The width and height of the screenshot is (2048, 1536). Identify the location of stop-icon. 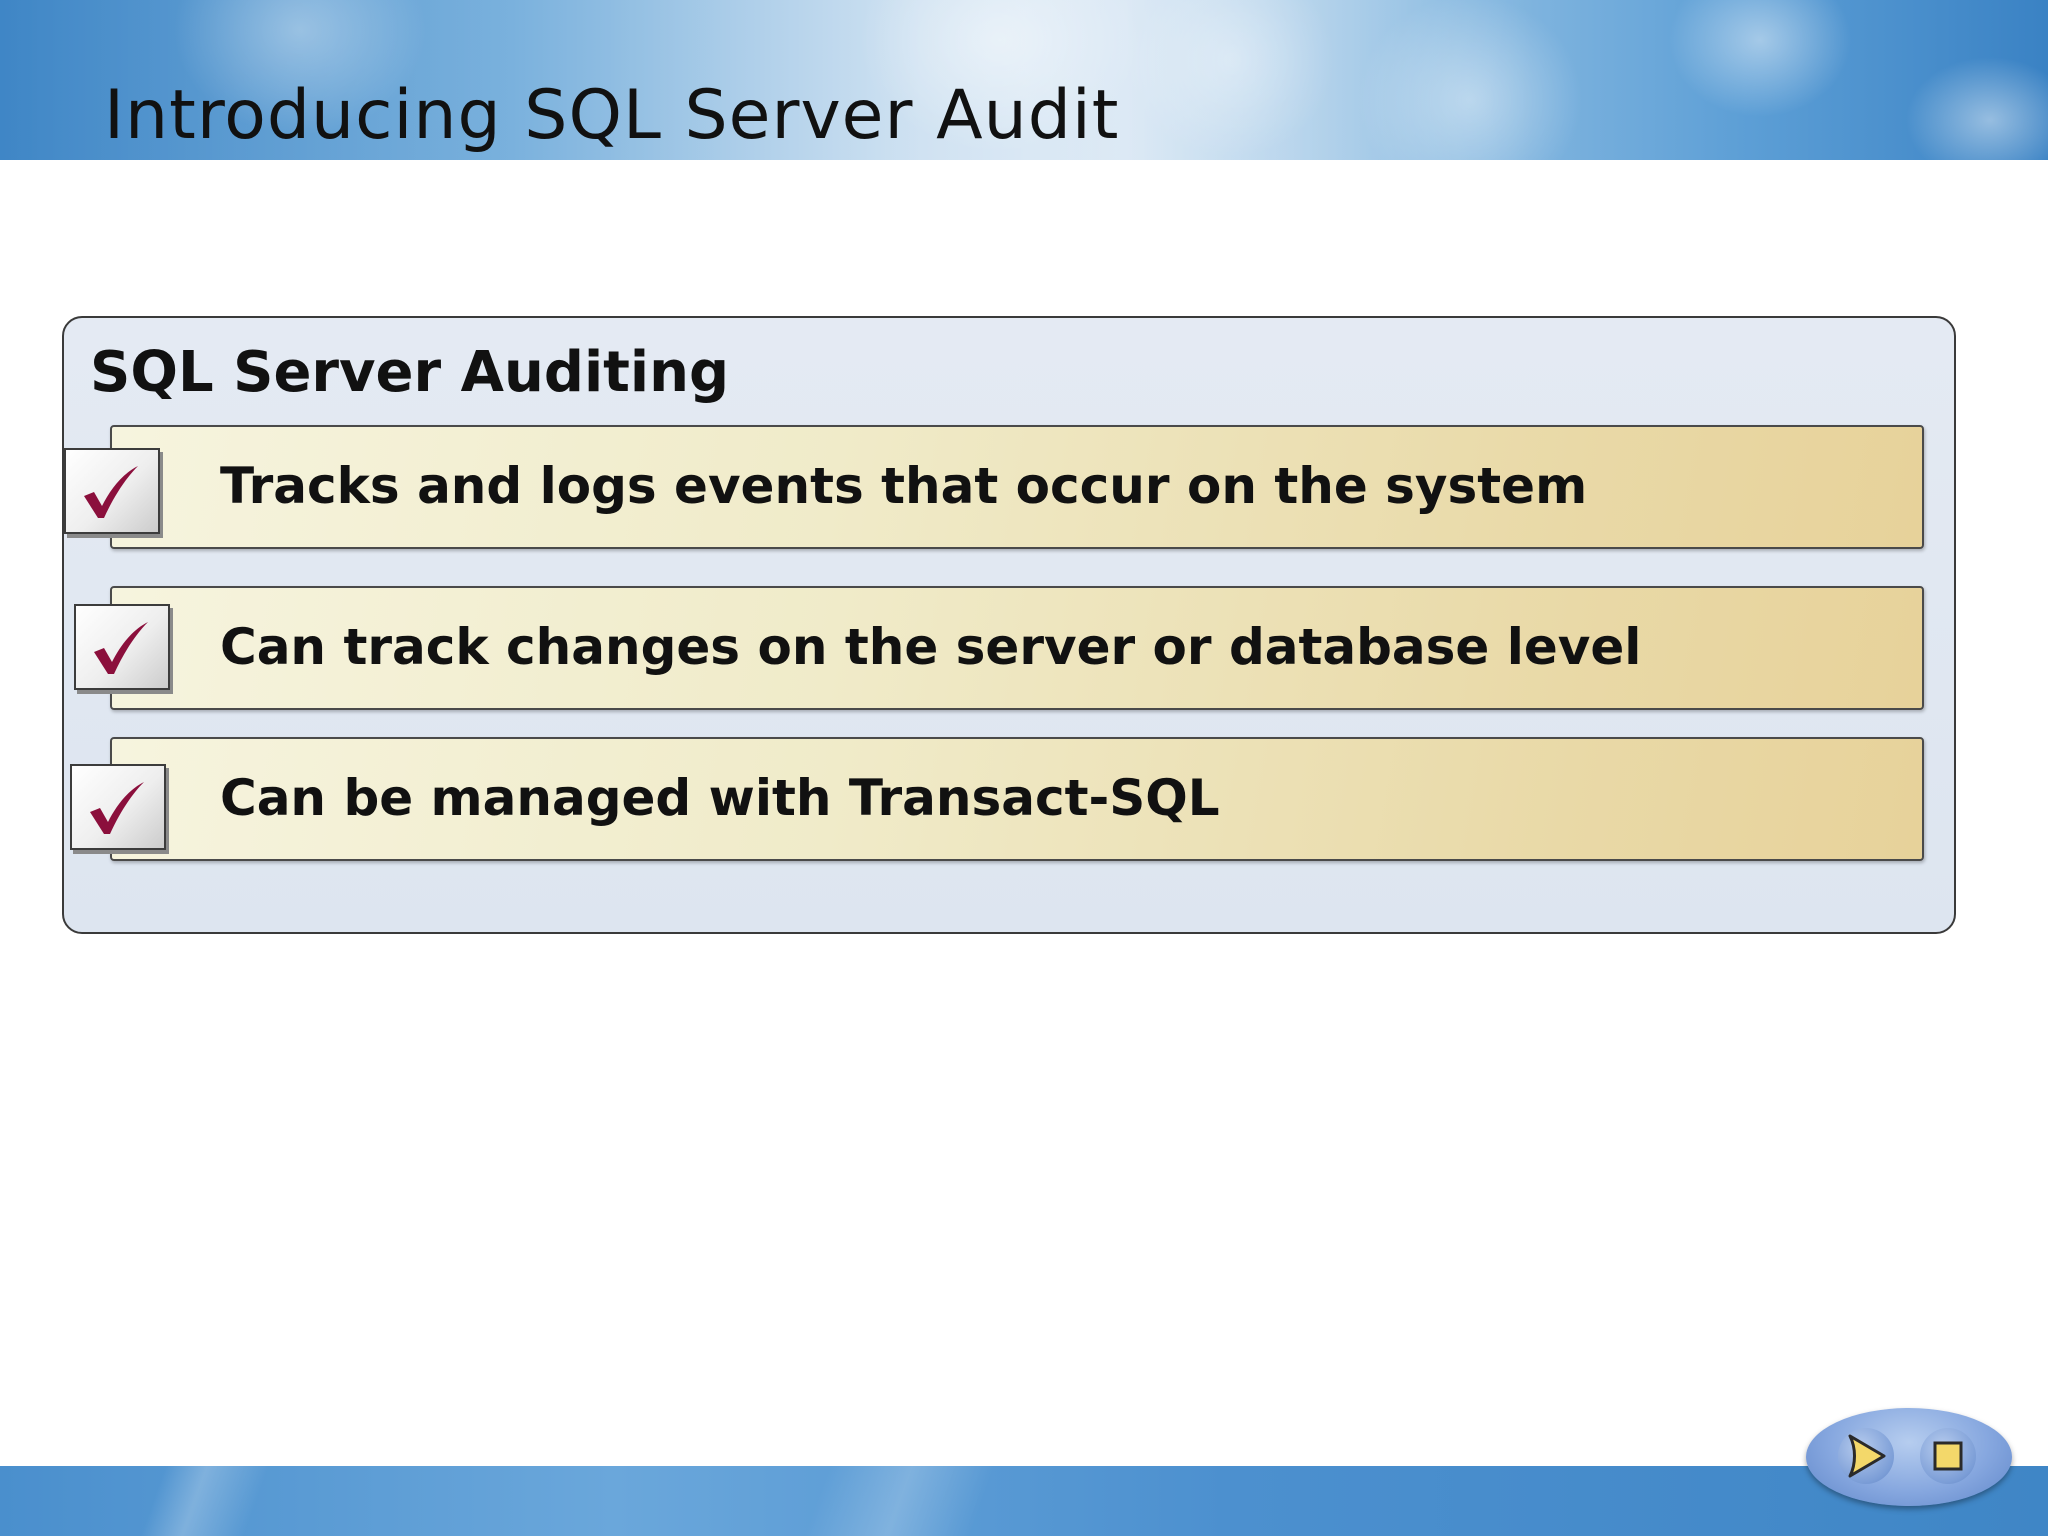
(1948, 1456).